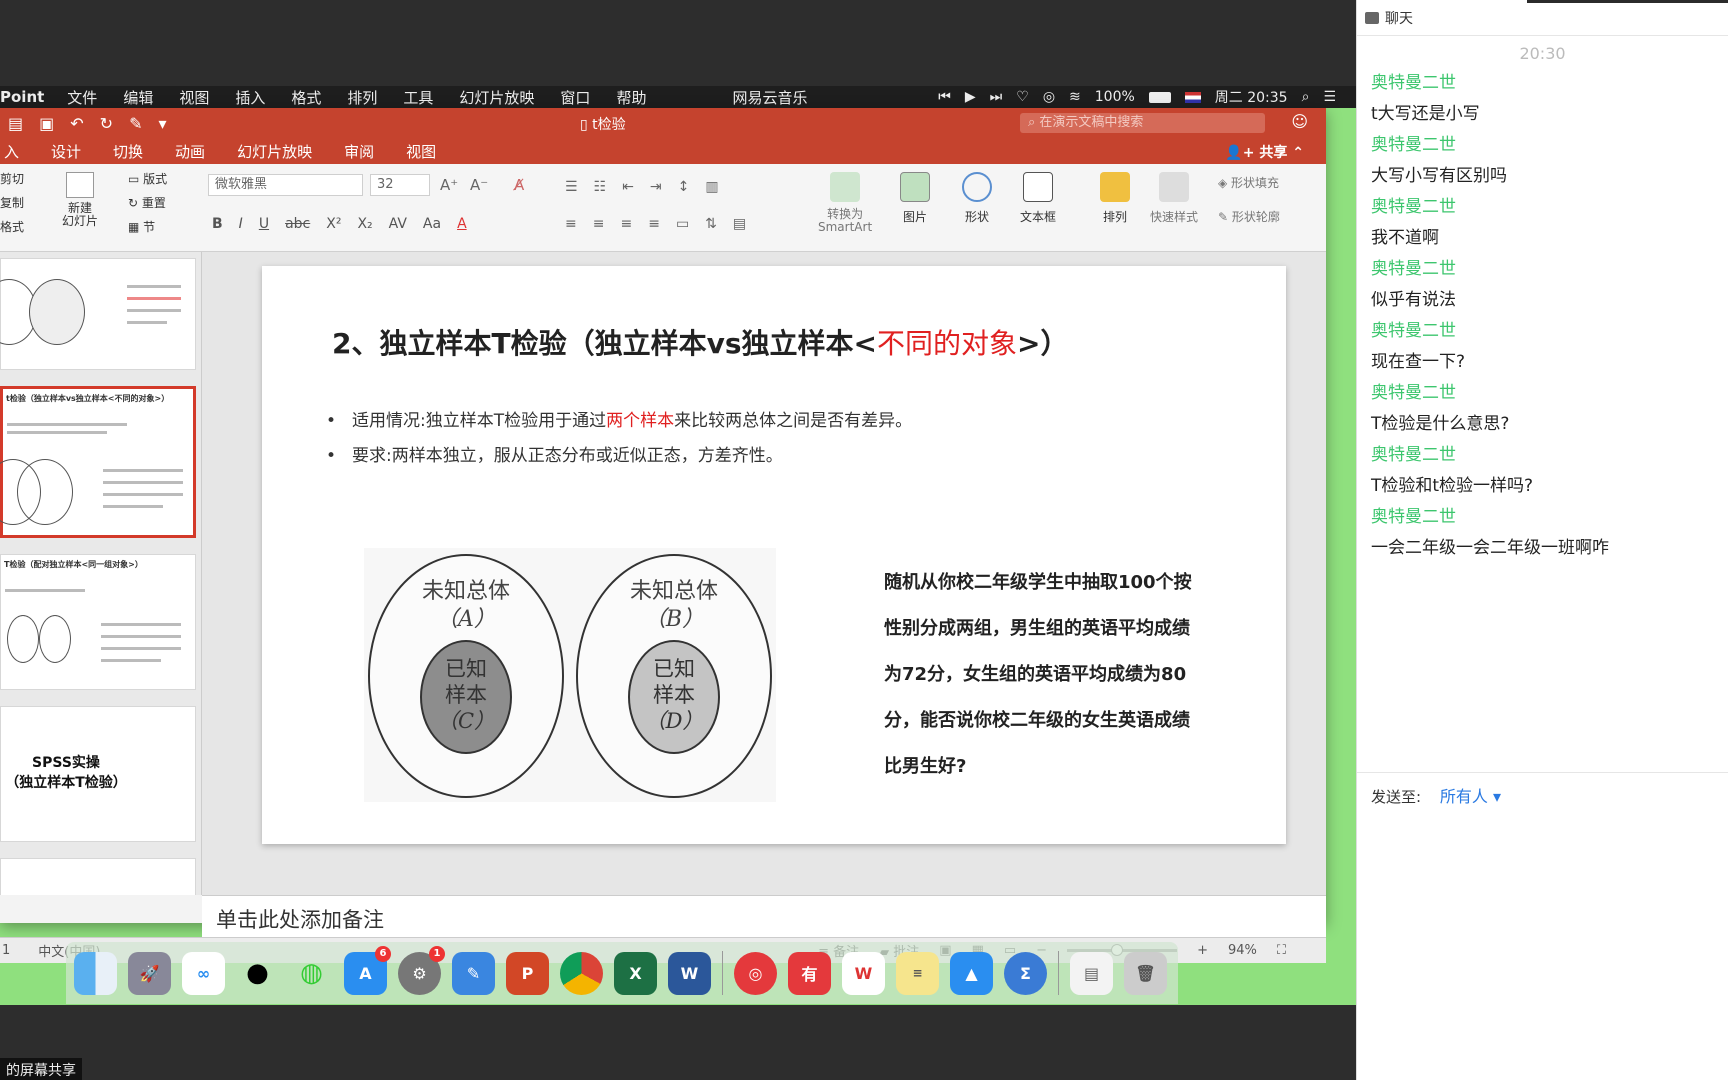 The width and height of the screenshot is (1728, 1080). What do you see at coordinates (449, 185) in the screenshot?
I see `grow-font-icon: A⁺` at bounding box center [449, 185].